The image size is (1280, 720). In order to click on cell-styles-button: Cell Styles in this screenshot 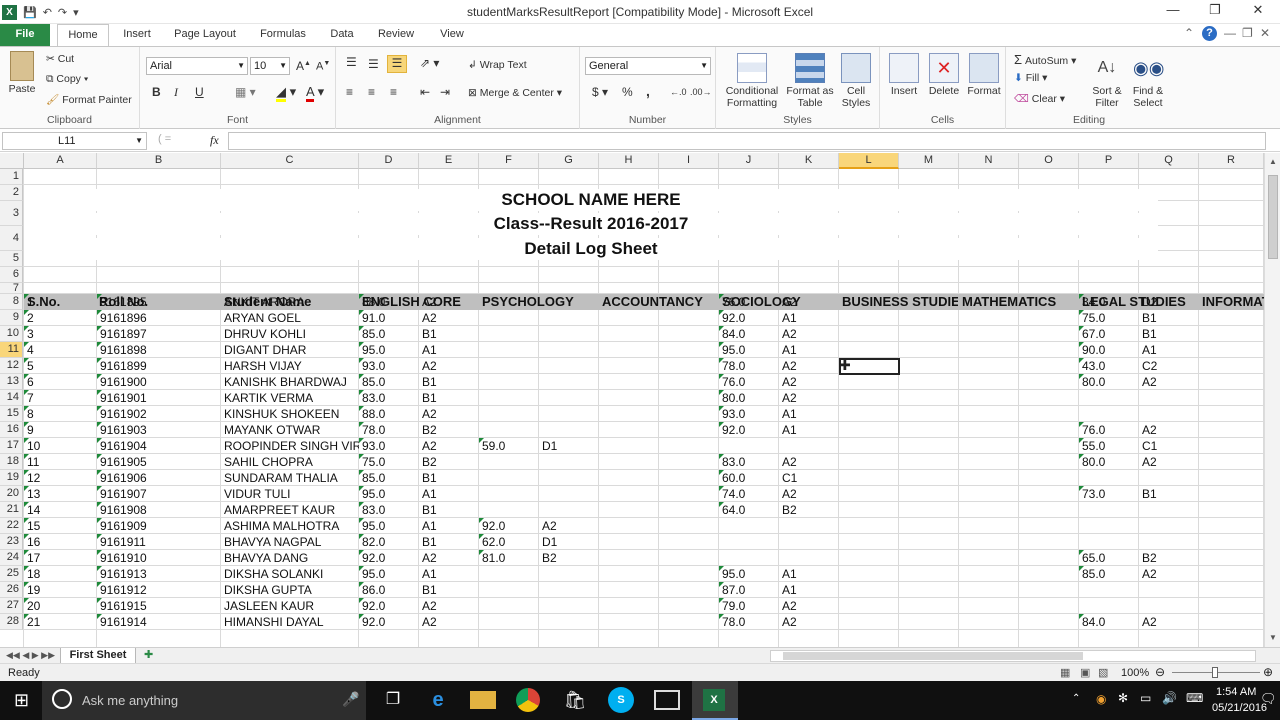, I will do `click(856, 81)`.